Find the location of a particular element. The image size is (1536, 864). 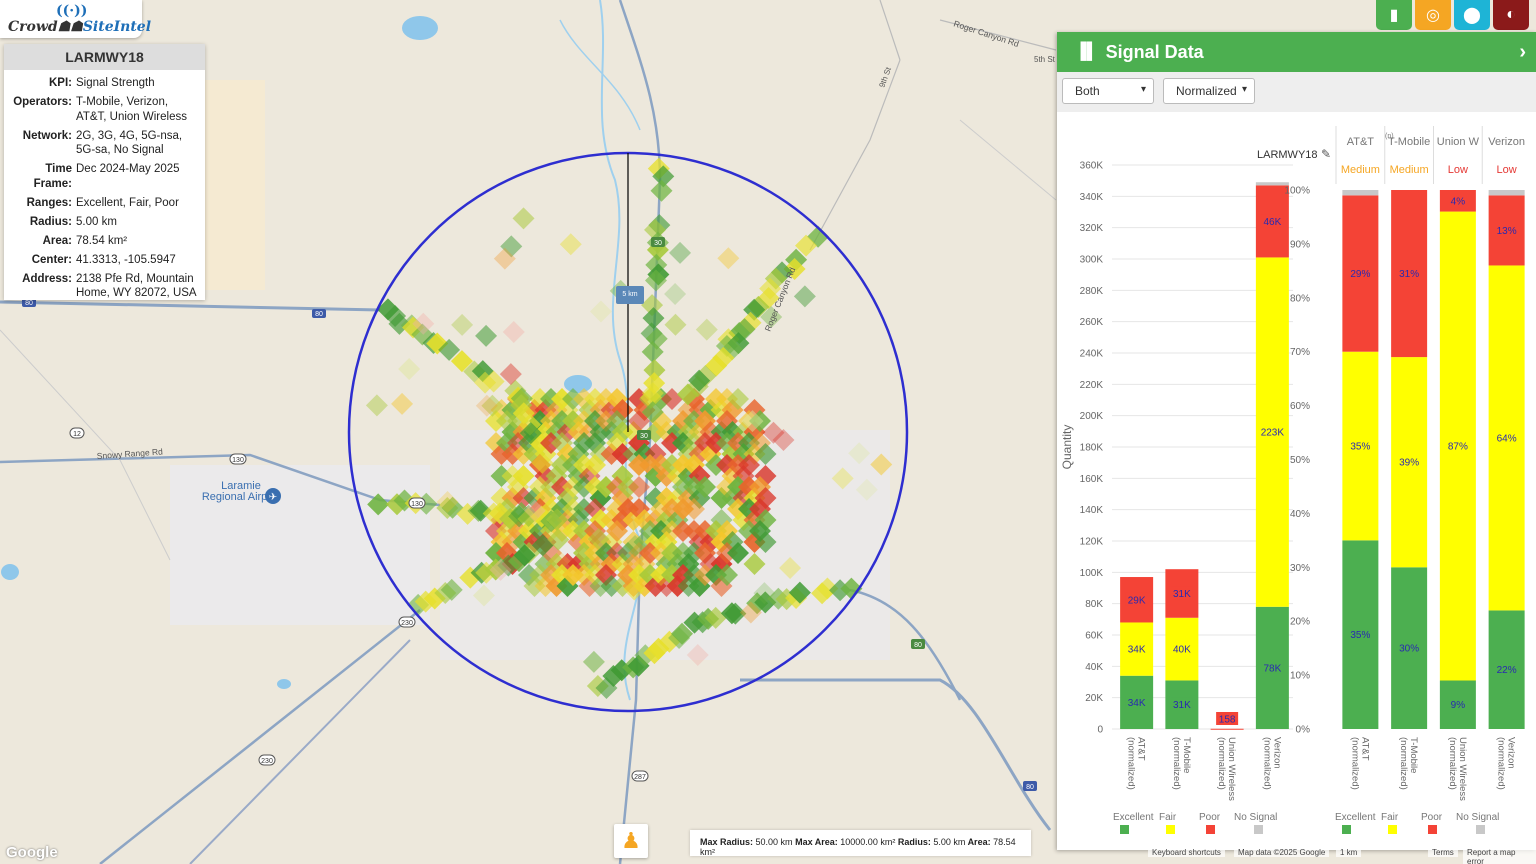

bar-chart-icon: ▮ is located at coordinates (1394, 15).